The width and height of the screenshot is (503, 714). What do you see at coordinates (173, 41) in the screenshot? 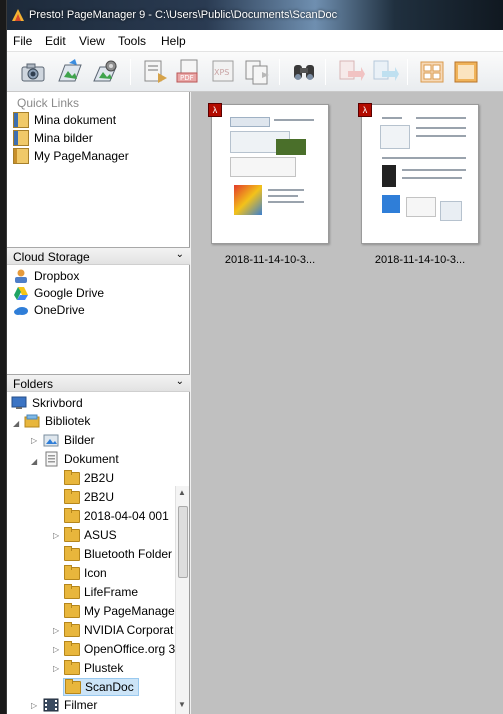
I see `menu-help: Help` at bounding box center [173, 41].